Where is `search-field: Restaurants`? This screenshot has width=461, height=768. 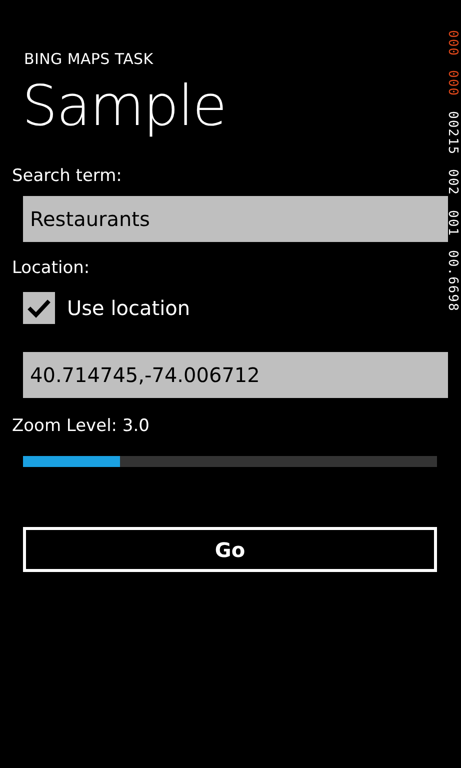 search-field: Restaurants is located at coordinates (235, 219).